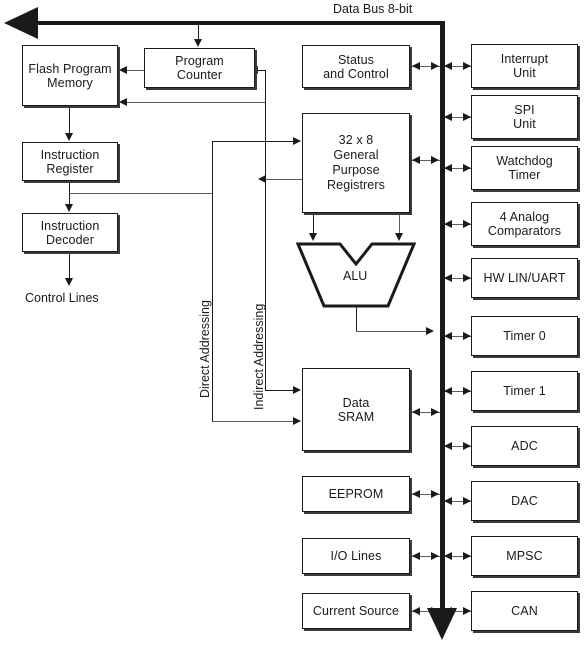 This screenshot has height=651, width=585. Describe the element at coordinates (524, 224) in the screenshot. I see `block-analog-comparators: 4 Analog Comparators` at that location.